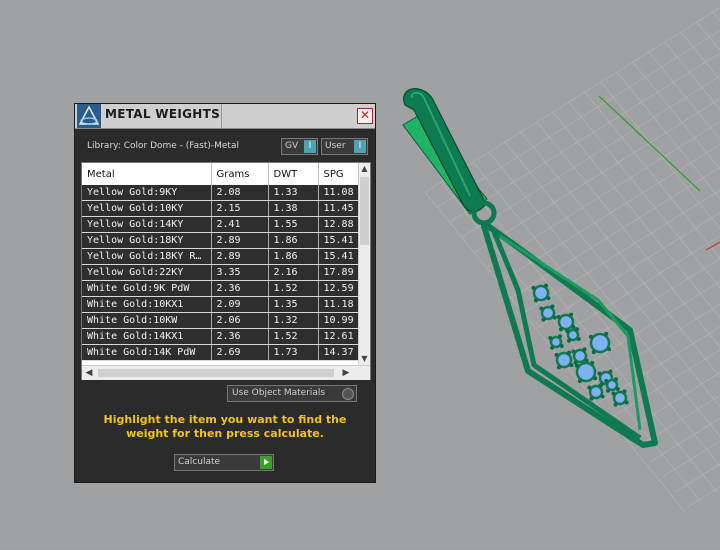  I want to click on table-row: White Gold:10KW2.061.3210.99, so click(220, 321).